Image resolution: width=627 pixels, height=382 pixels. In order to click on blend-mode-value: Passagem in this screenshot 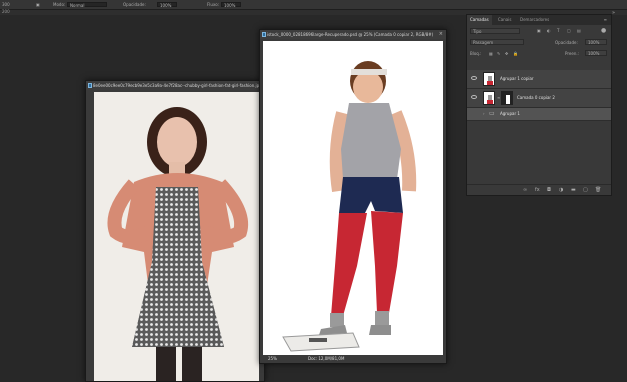, I will do `click(483, 42)`.